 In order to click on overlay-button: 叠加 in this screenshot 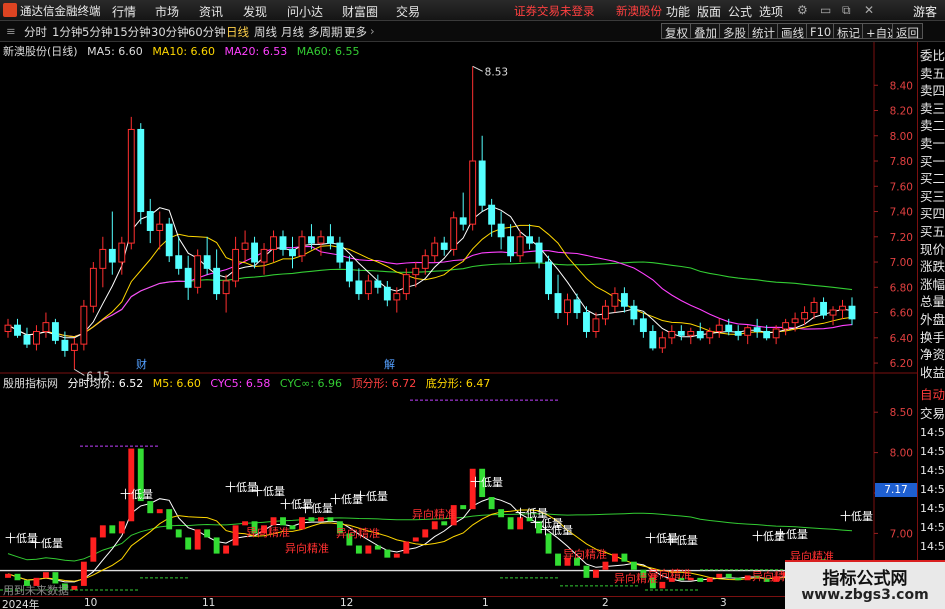, I will do `click(705, 31)`.